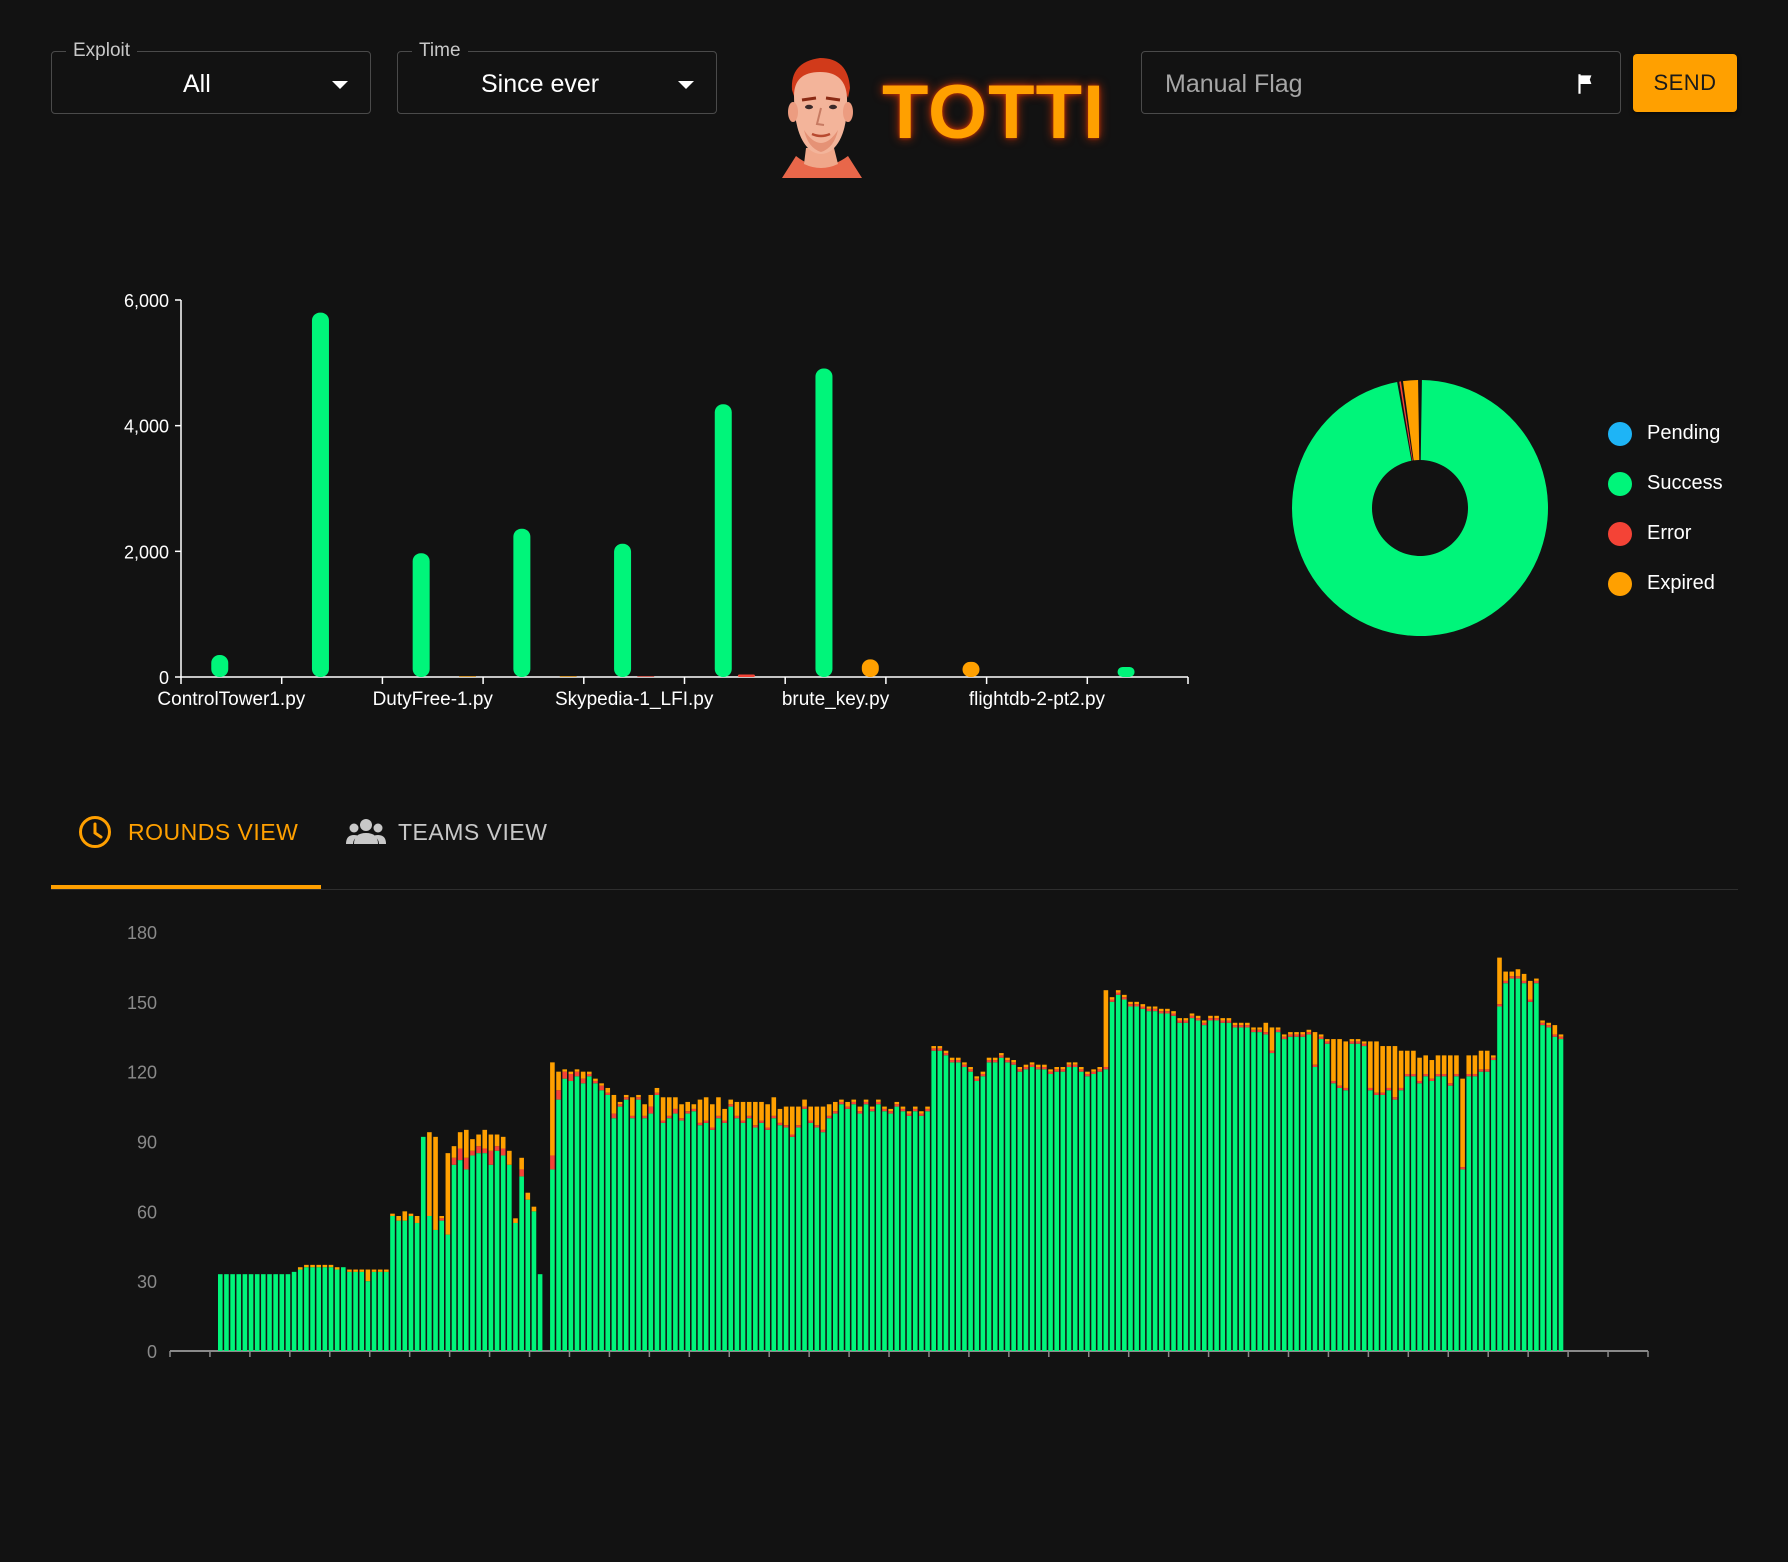 The height and width of the screenshot is (1562, 1788). What do you see at coordinates (146, 427) in the screenshot?
I see `y-tick-label: 4,000` at bounding box center [146, 427].